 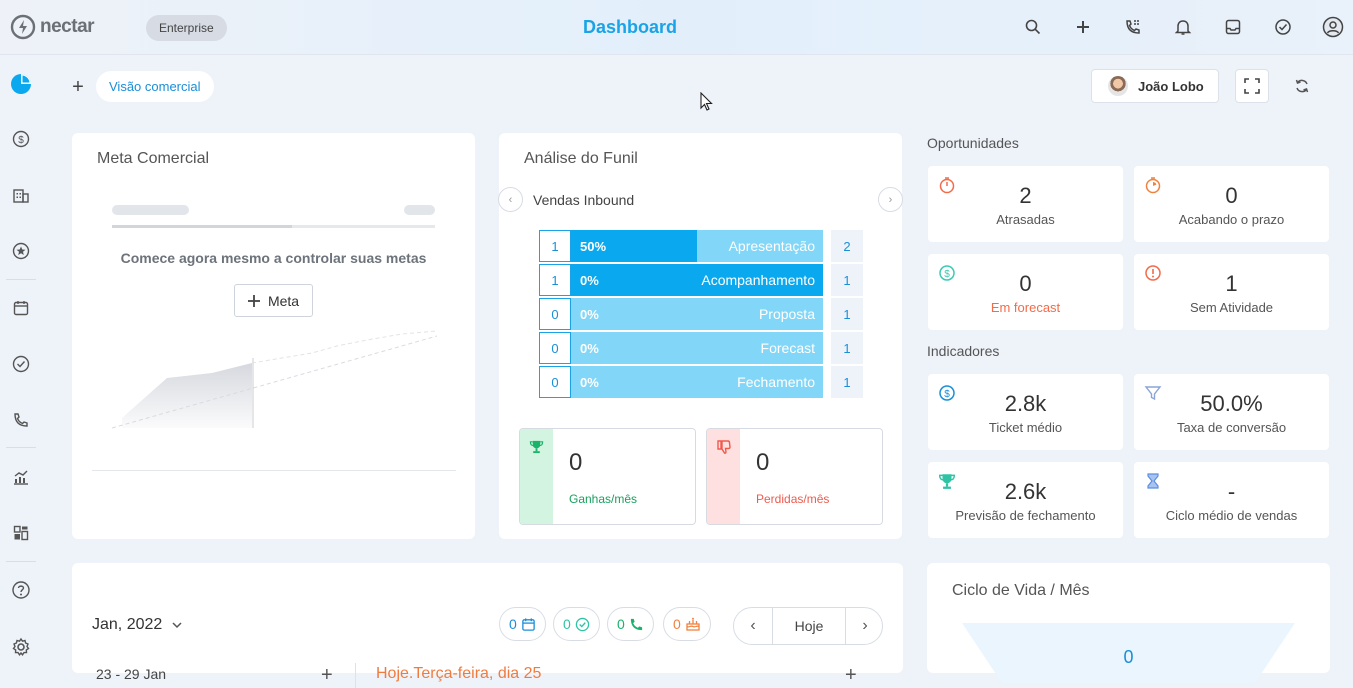 What do you see at coordinates (1025, 219) in the screenshot?
I see `kpi-label: Atrasadas` at bounding box center [1025, 219].